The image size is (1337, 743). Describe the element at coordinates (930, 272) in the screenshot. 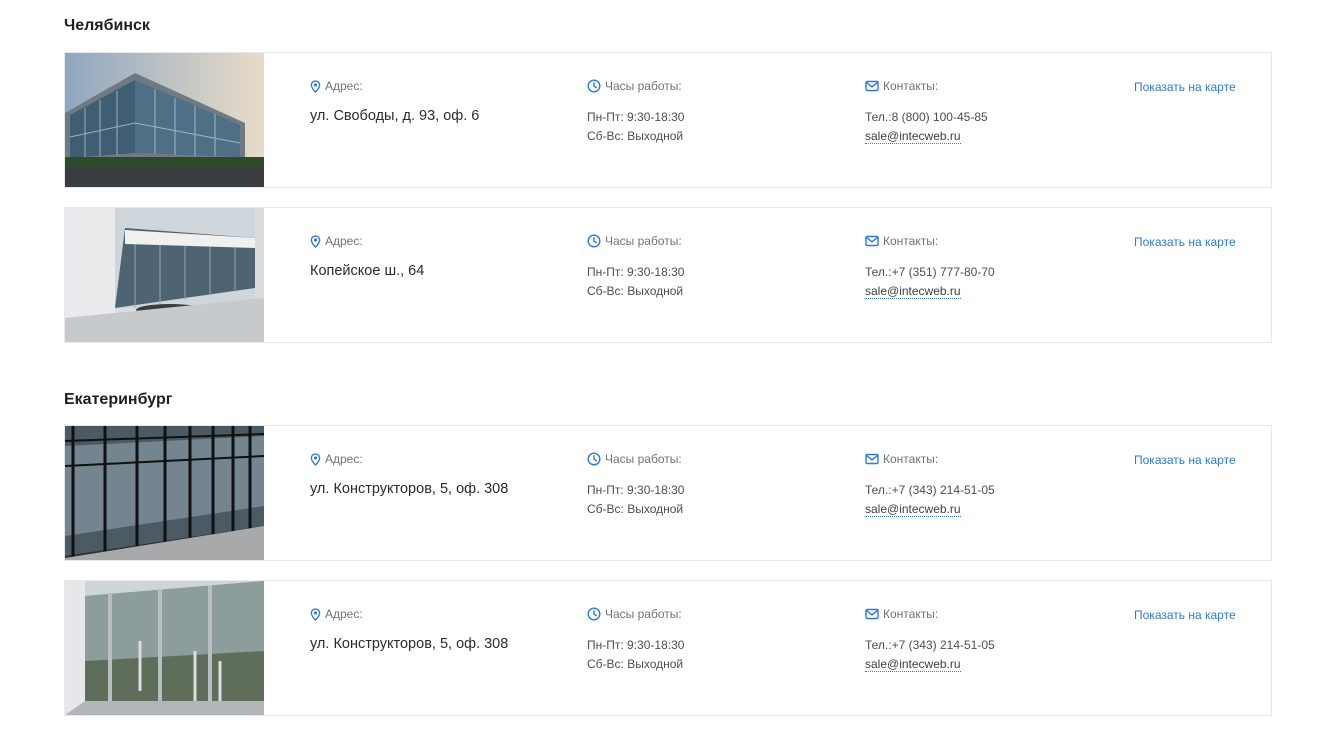

I see `phone: Тел.:+7 (351) 777-80-70` at that location.